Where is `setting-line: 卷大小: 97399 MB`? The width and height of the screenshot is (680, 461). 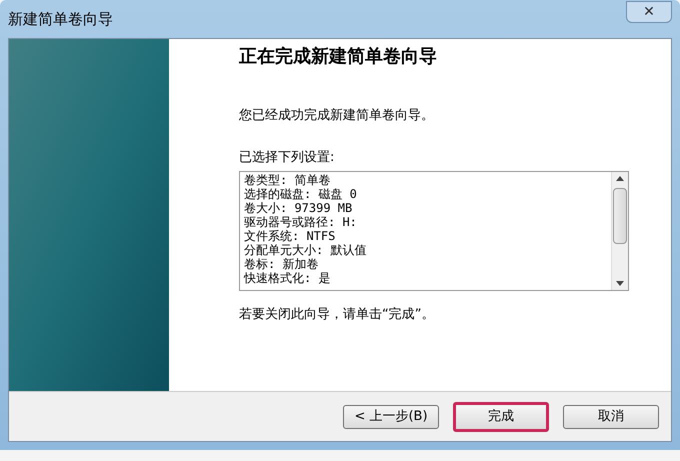 setting-line: 卷大小: 97399 MB is located at coordinates (299, 208).